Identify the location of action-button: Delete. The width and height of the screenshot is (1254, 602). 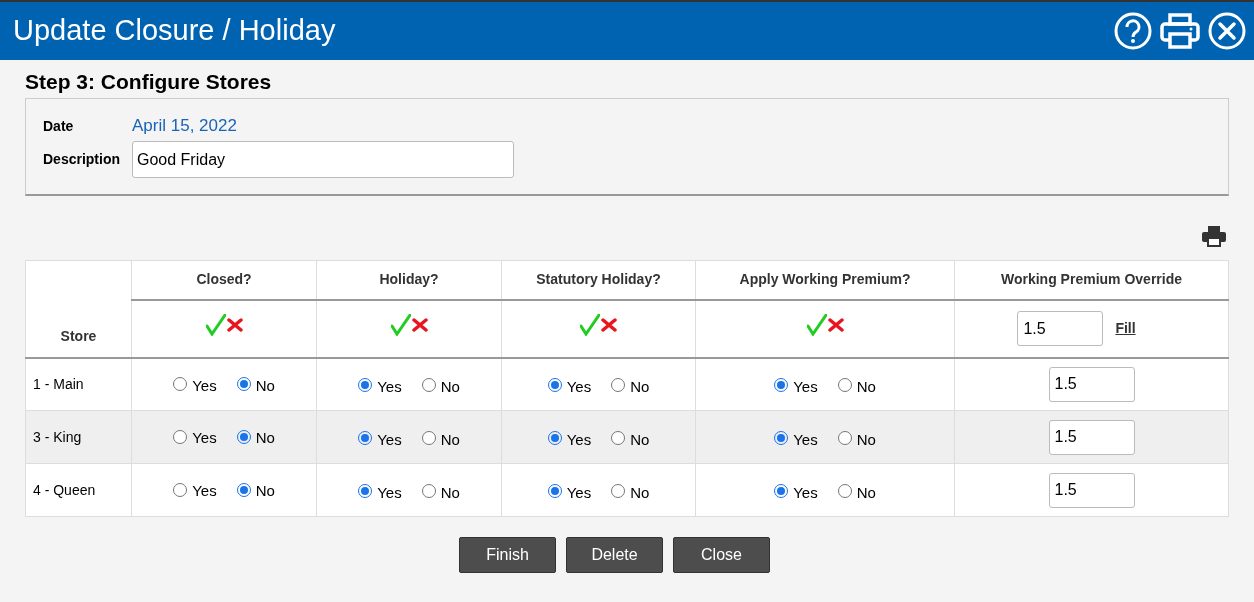
(614, 555).